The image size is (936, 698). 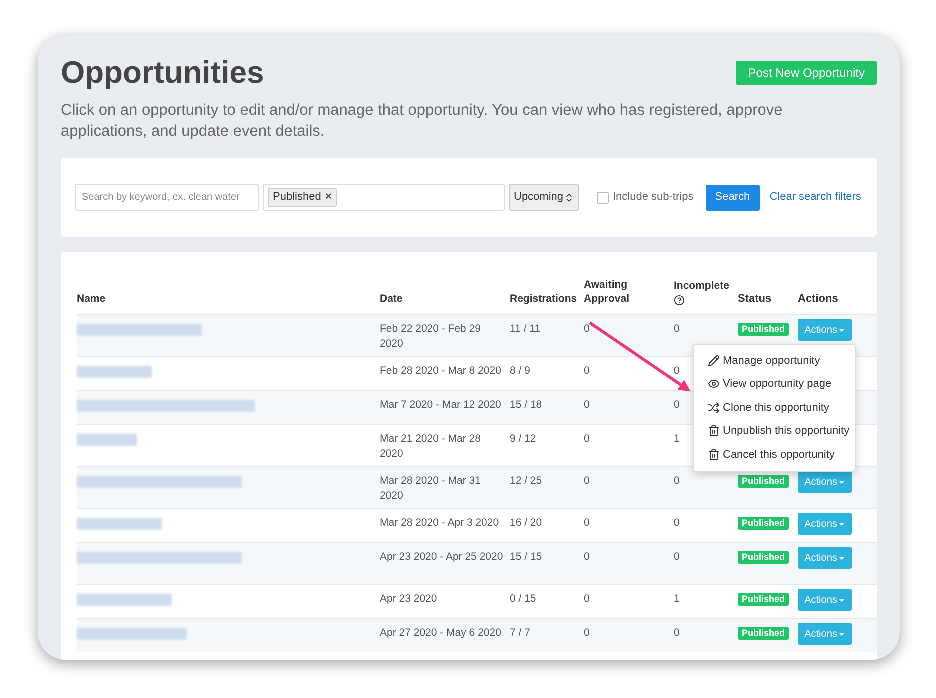 What do you see at coordinates (422, 121) in the screenshot?
I see `page-description: Click on an opportunity to edit and/or manage that opportunity. You can view who has registered, approve applications, and update event details.` at bounding box center [422, 121].